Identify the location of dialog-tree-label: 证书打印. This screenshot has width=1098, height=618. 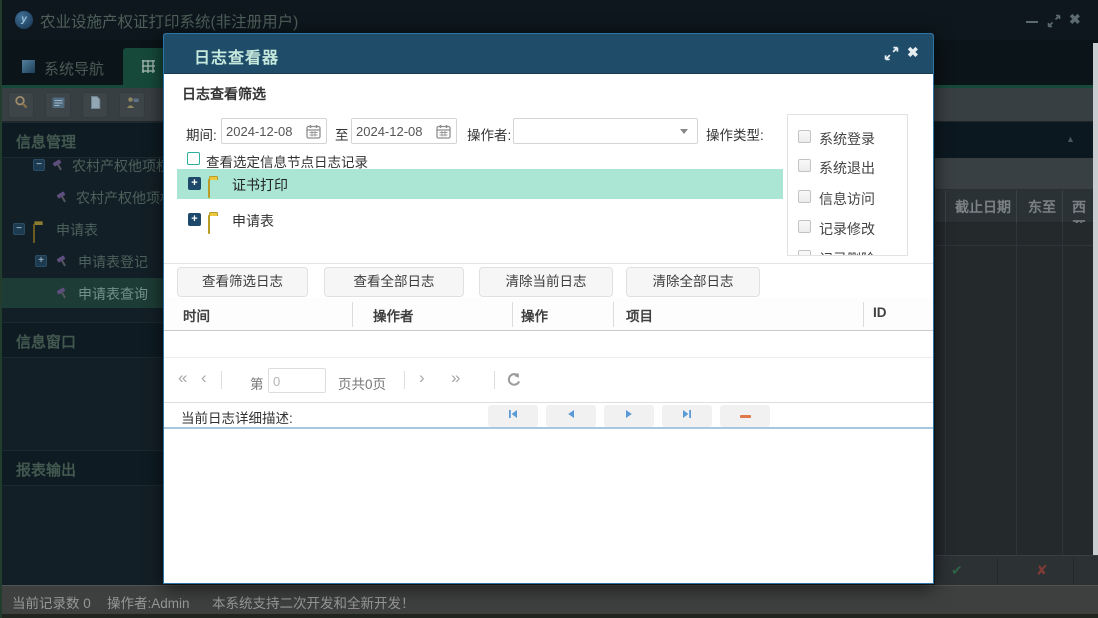
(260, 185).